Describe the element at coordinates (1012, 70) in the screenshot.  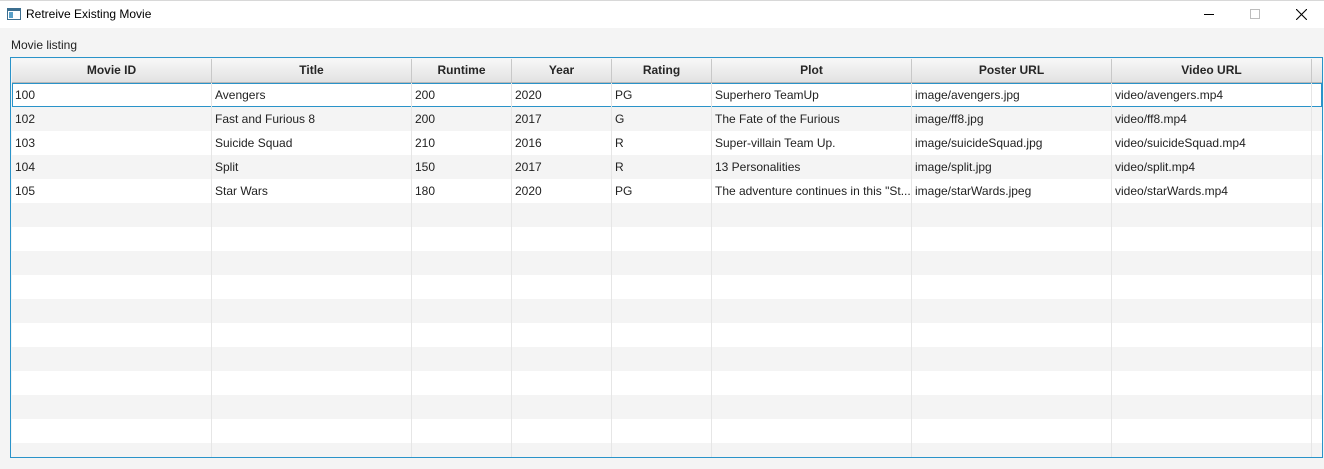
I see `column-header-poster-url: Poster URL` at that location.